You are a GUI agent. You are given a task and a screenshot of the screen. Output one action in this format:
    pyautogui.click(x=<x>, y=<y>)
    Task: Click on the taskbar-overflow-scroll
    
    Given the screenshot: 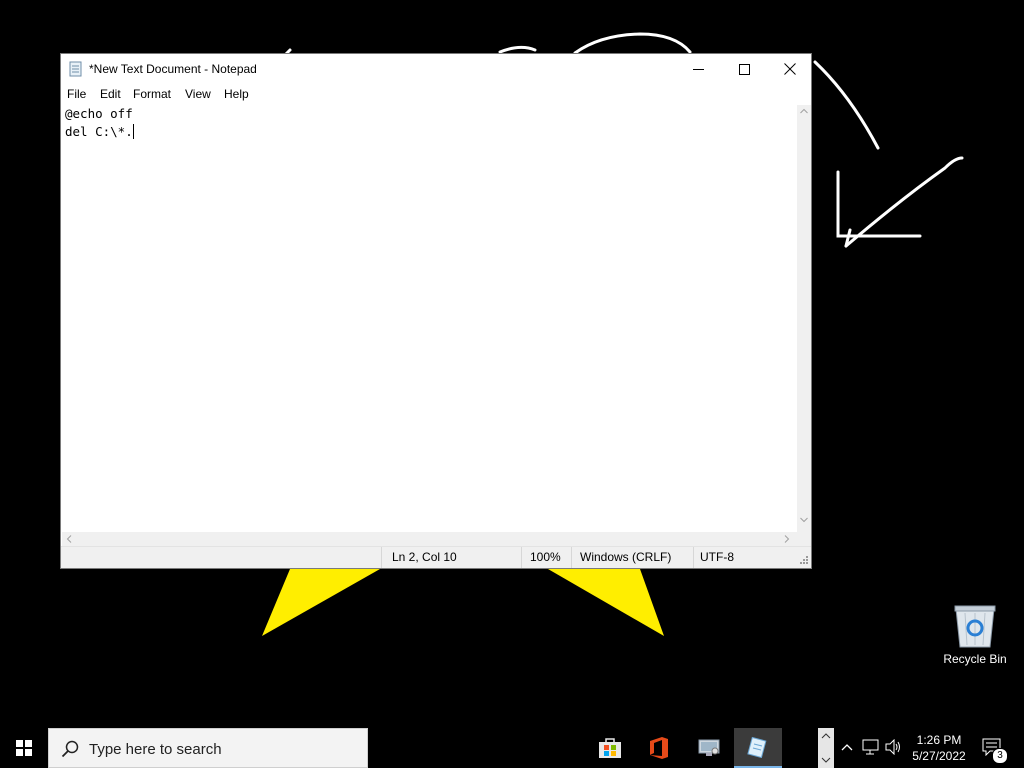 What is the action you would take?
    pyautogui.click(x=826, y=748)
    